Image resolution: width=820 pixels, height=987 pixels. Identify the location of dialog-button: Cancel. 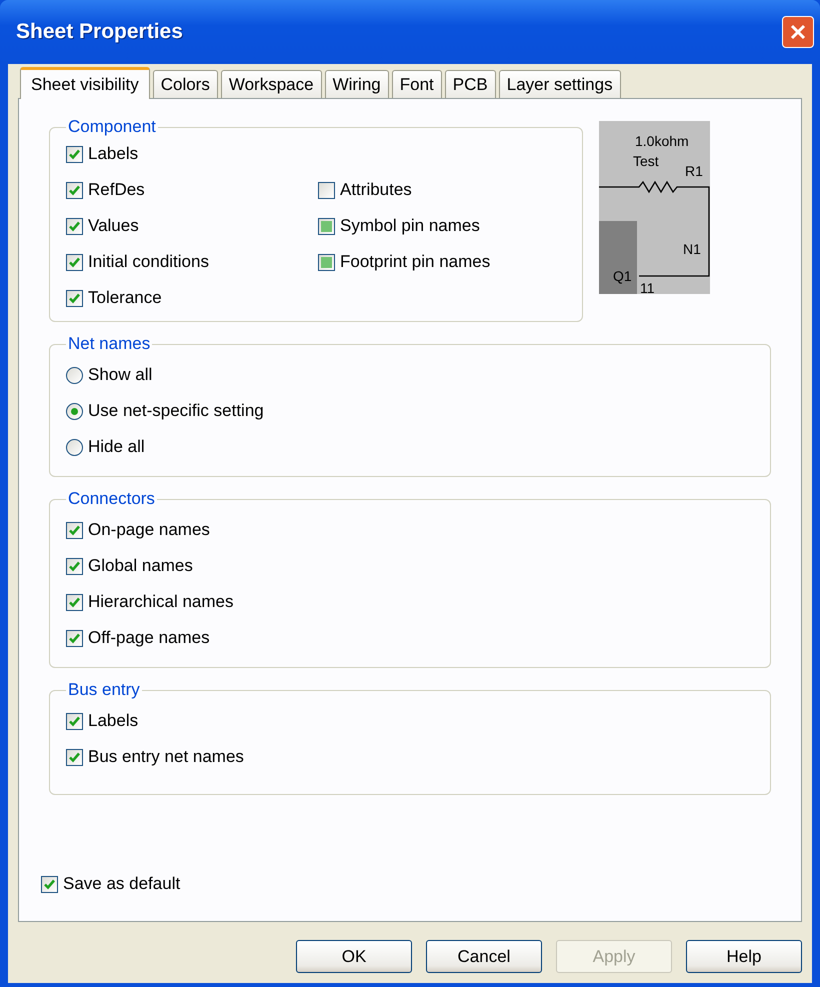
(484, 956).